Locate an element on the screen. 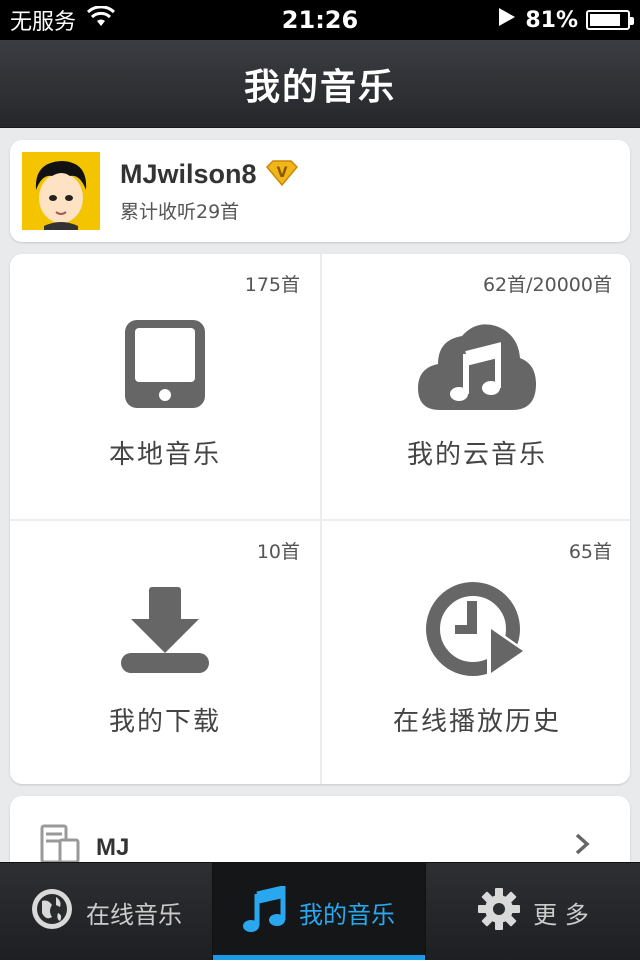 The height and width of the screenshot is (960, 640). profile-card: MJwilson8 V 累计收听29首 is located at coordinates (320, 191).